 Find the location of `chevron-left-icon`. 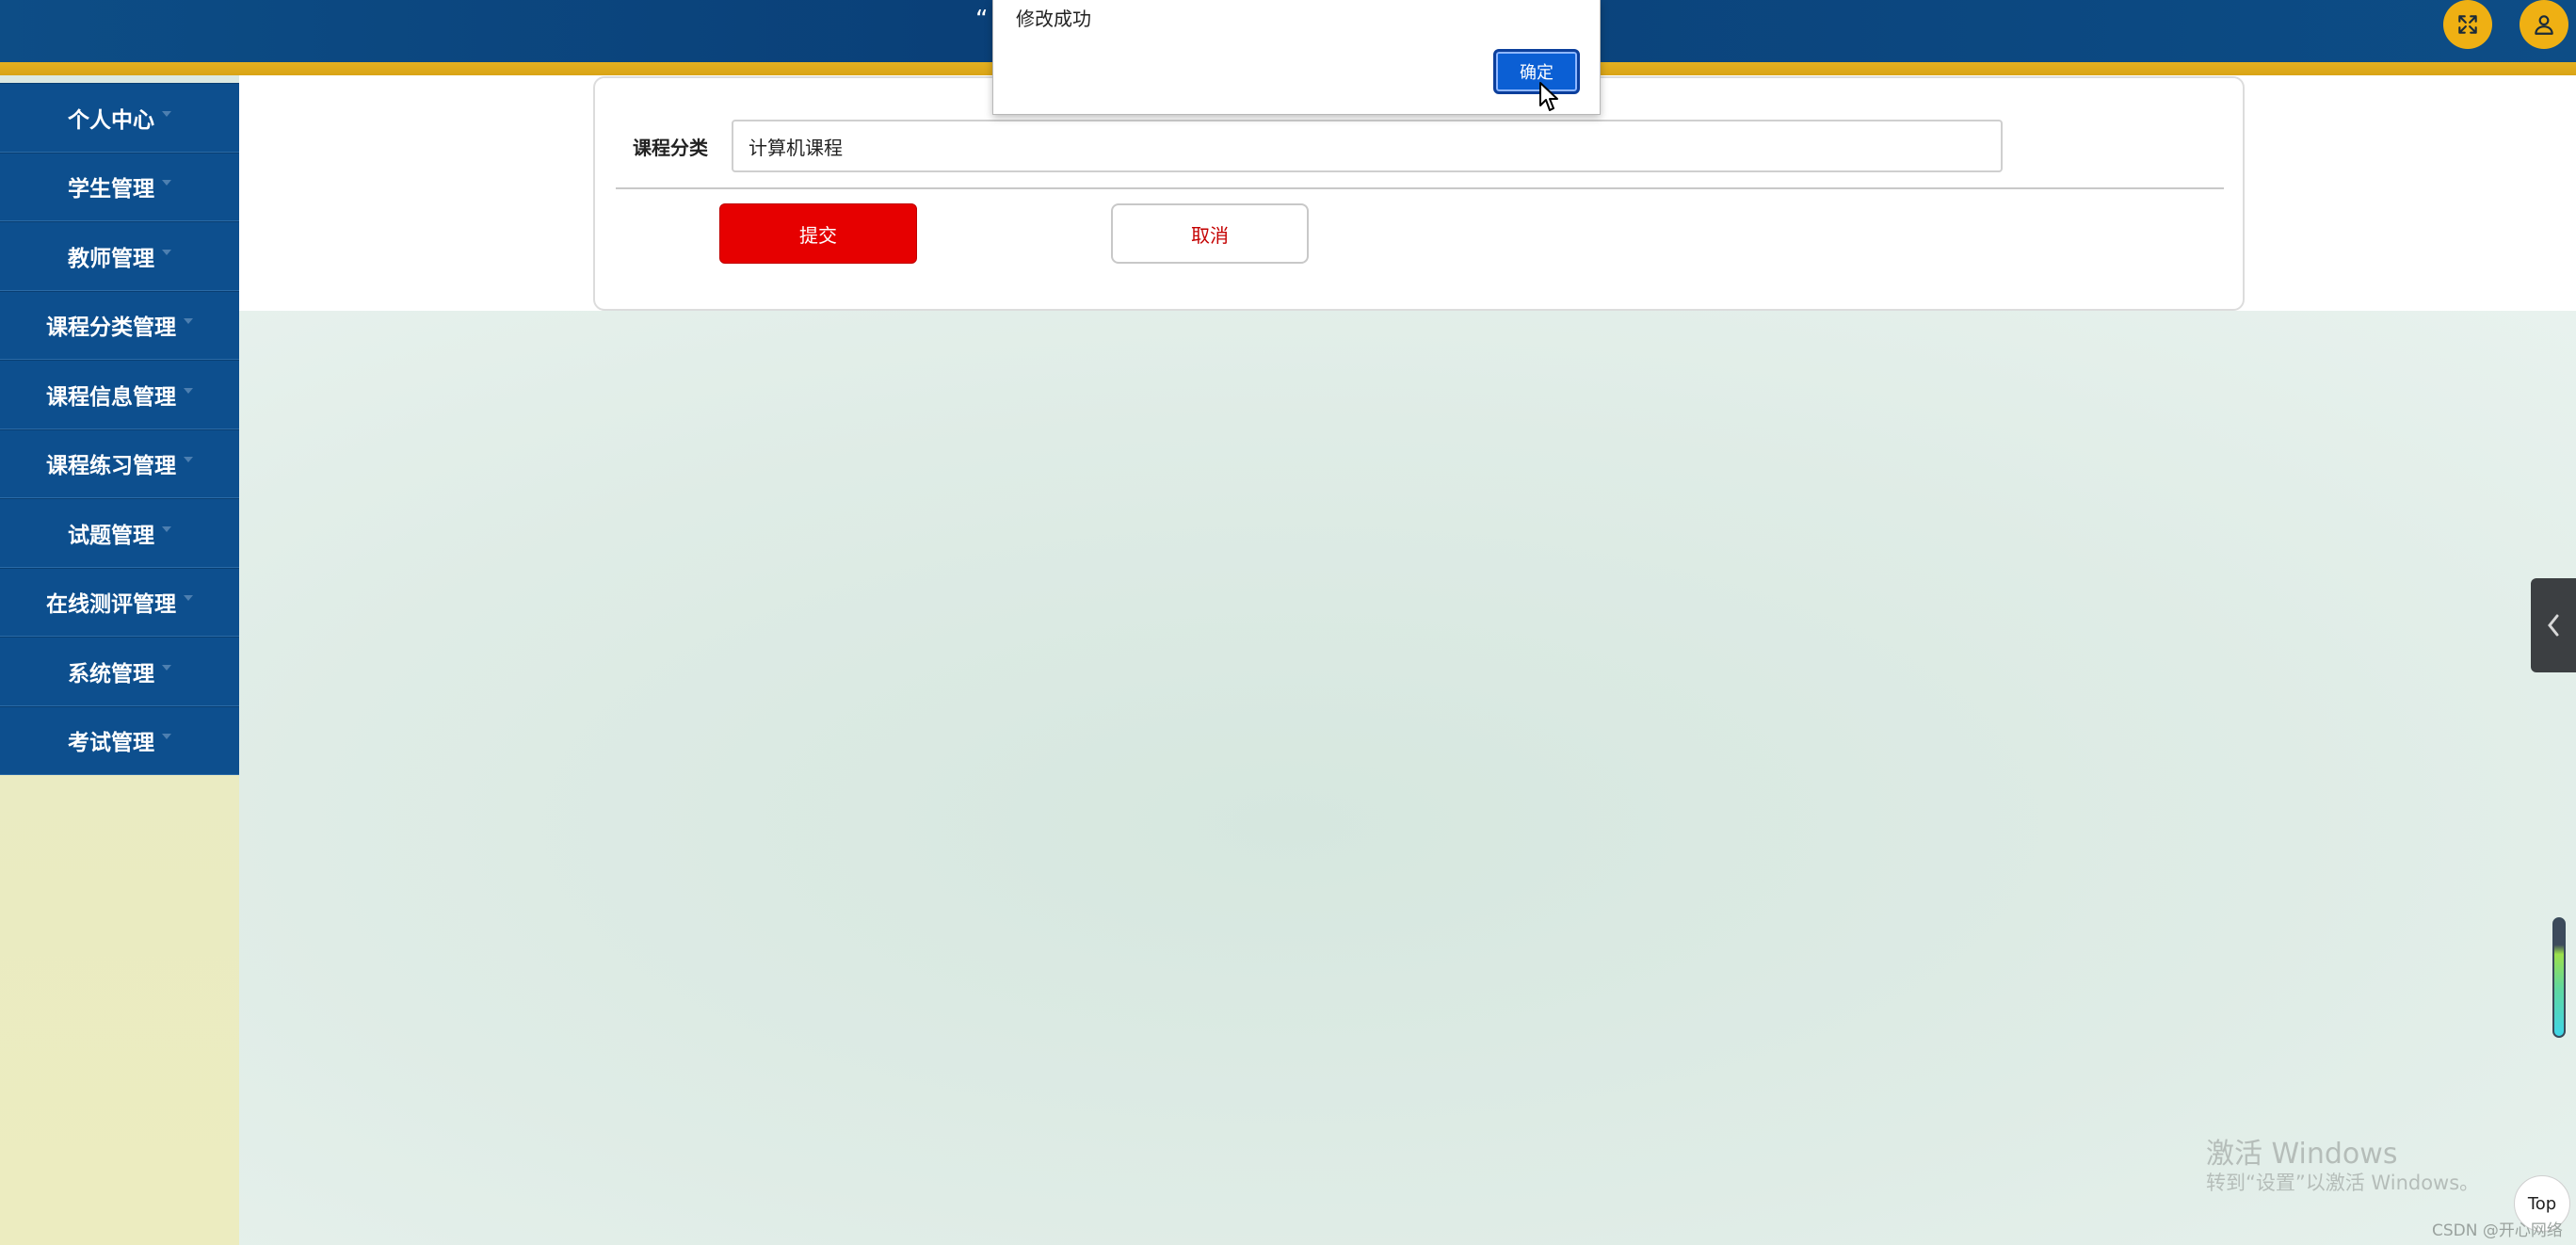

chevron-left-icon is located at coordinates (2553, 625).